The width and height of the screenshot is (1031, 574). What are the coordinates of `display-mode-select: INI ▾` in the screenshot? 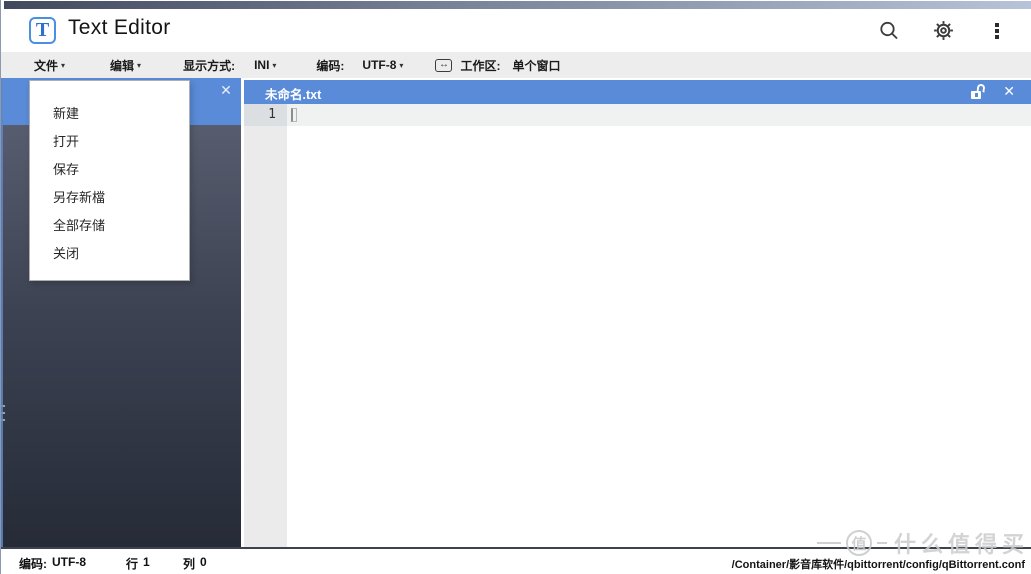 It's located at (265, 65).